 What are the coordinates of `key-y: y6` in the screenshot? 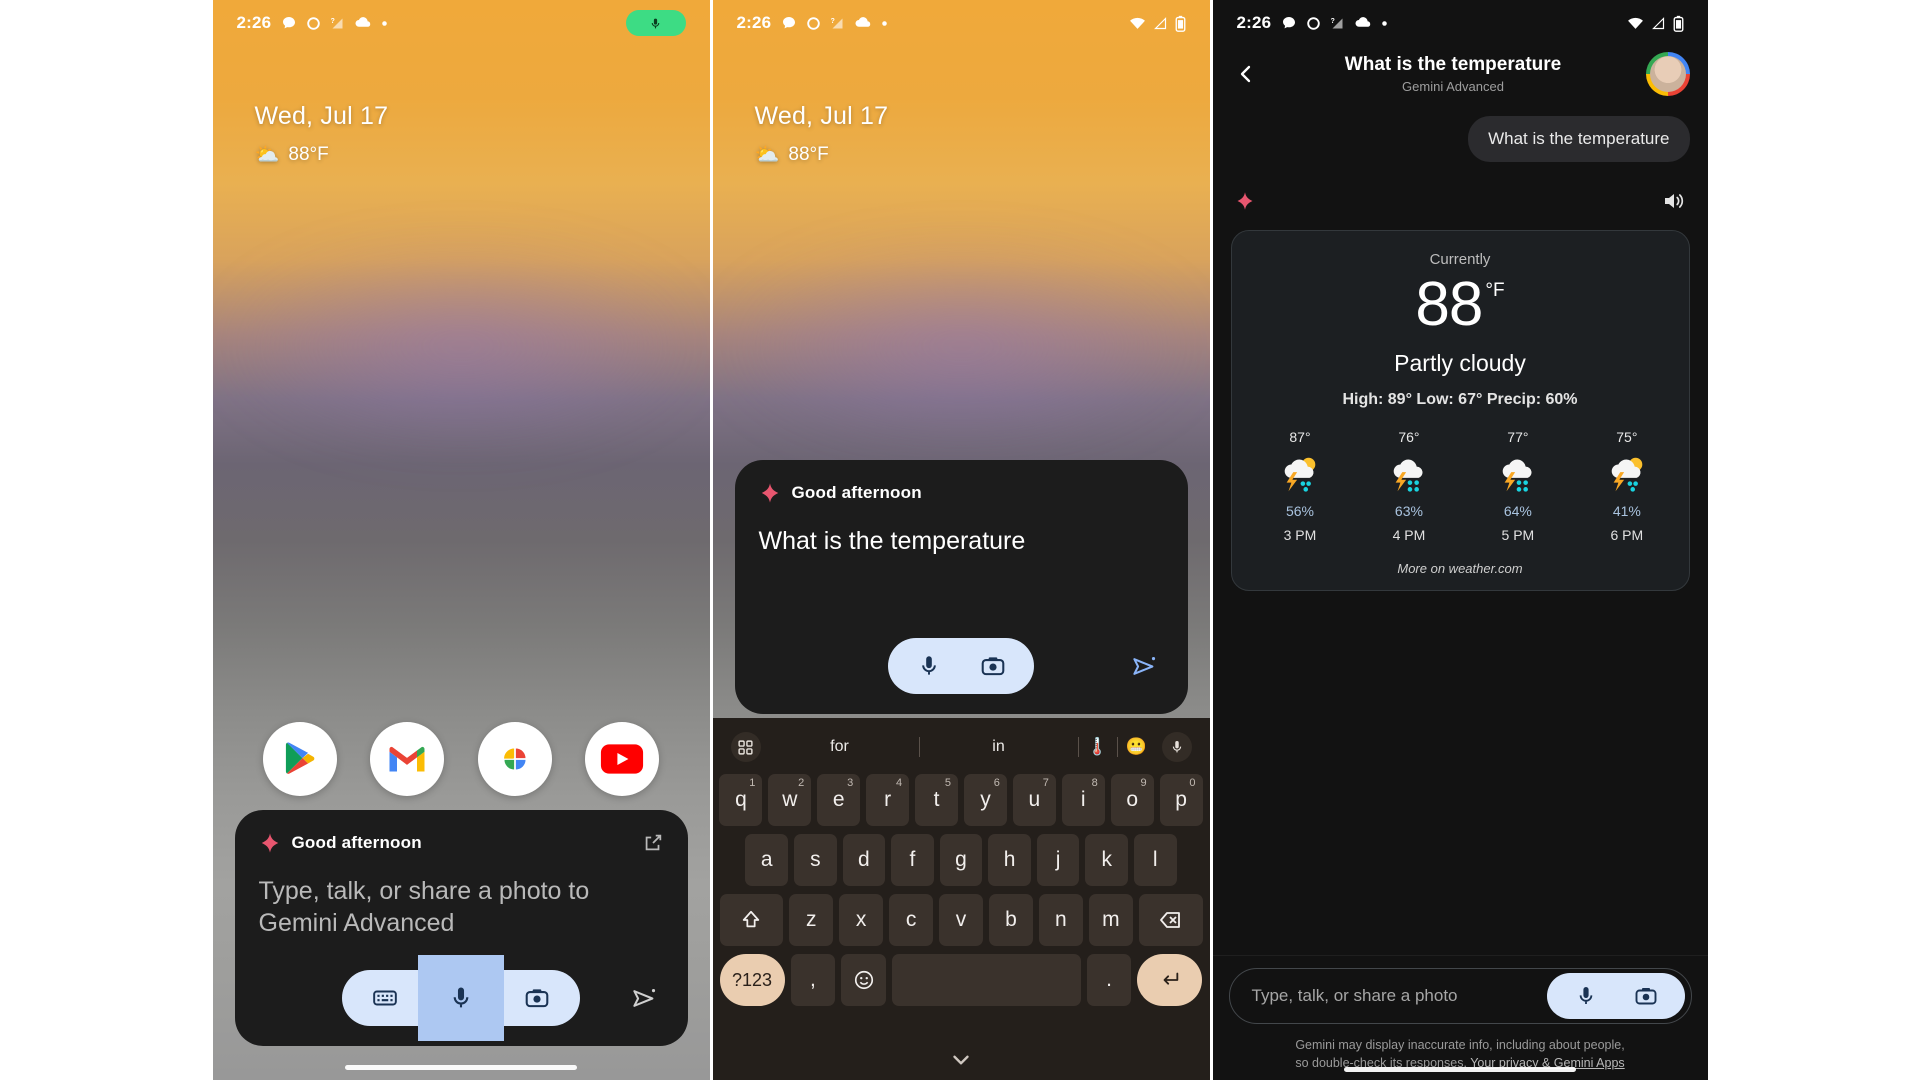 It's located at (985, 800).